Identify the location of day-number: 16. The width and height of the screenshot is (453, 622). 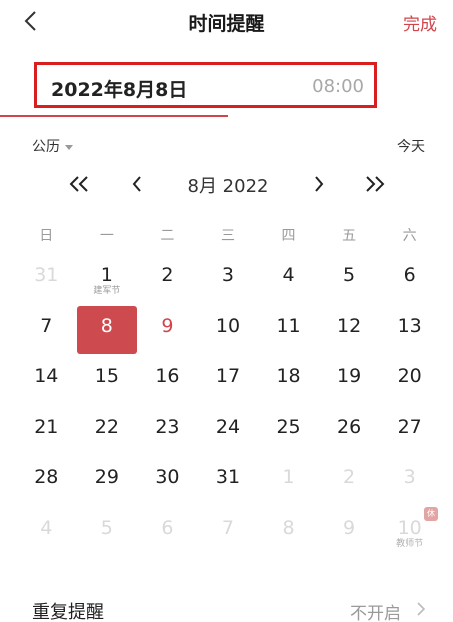
(167, 376).